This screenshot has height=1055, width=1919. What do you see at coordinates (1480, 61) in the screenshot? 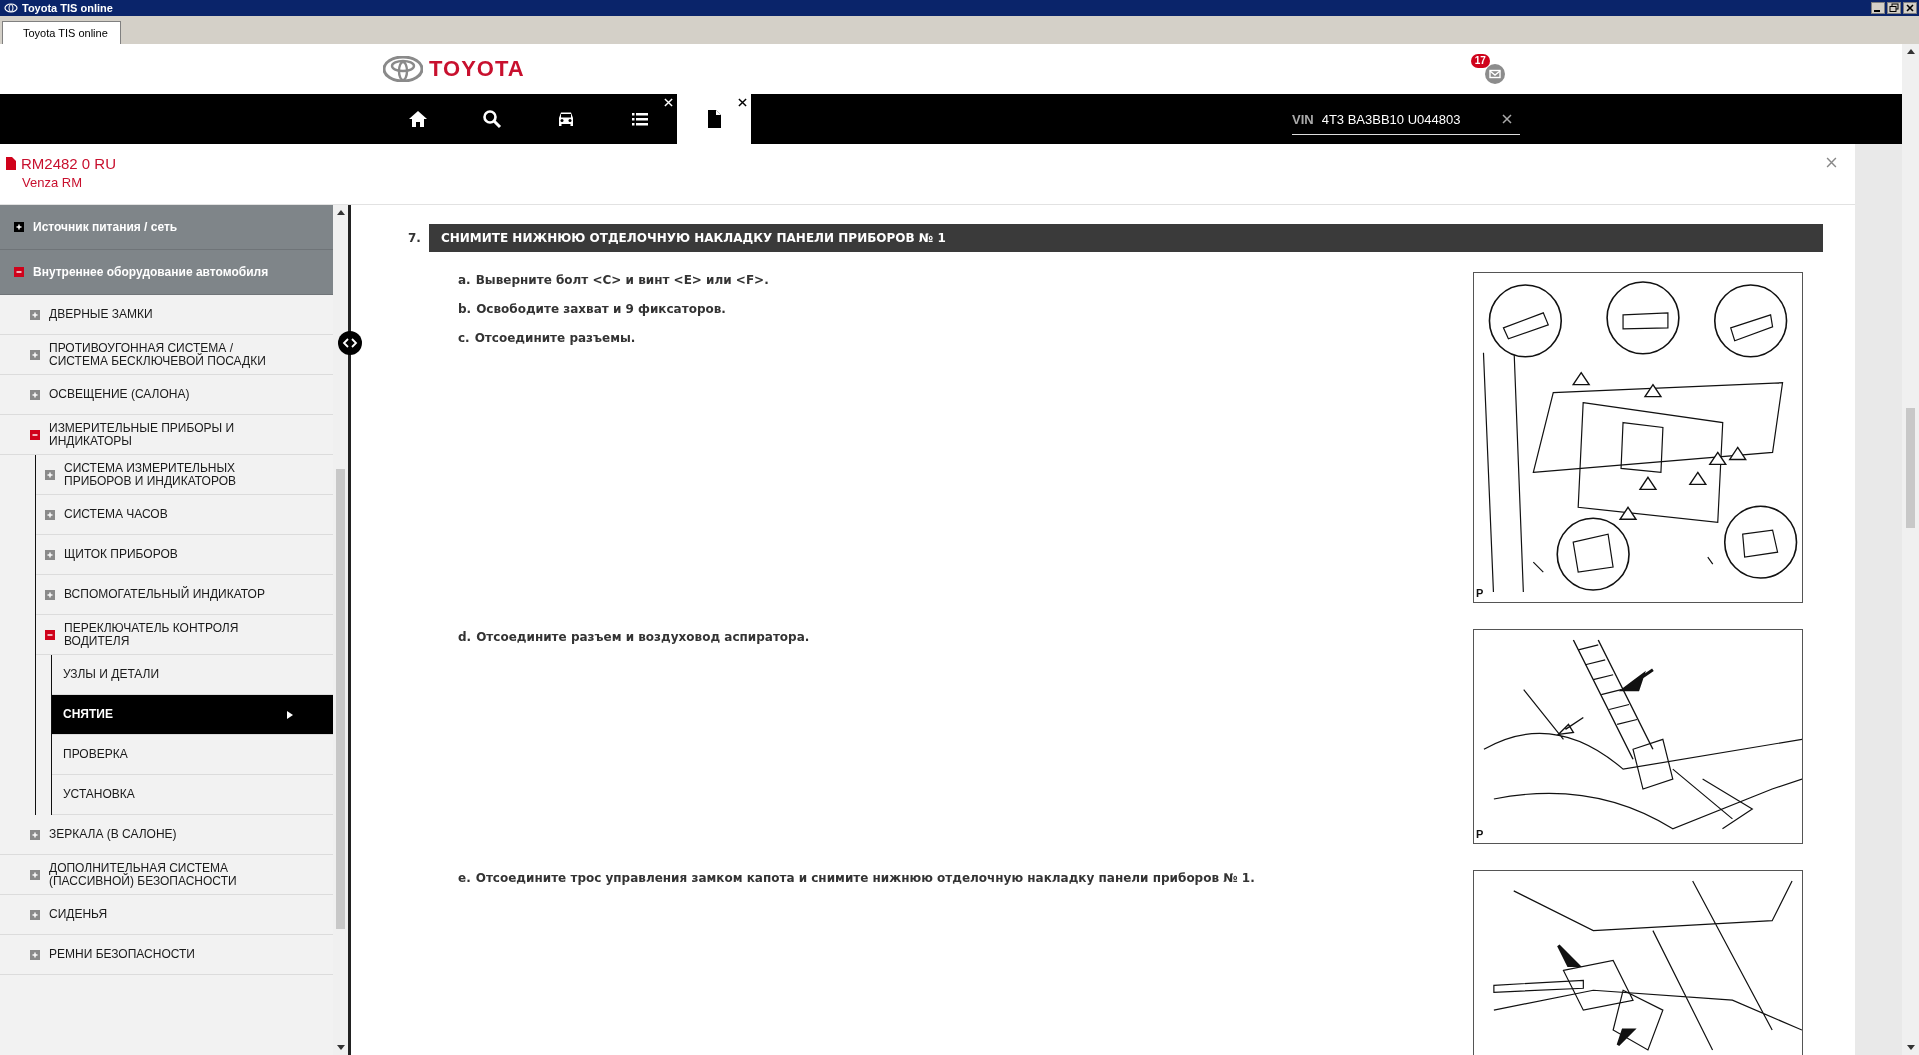
I see `notification-badge: 17` at bounding box center [1480, 61].